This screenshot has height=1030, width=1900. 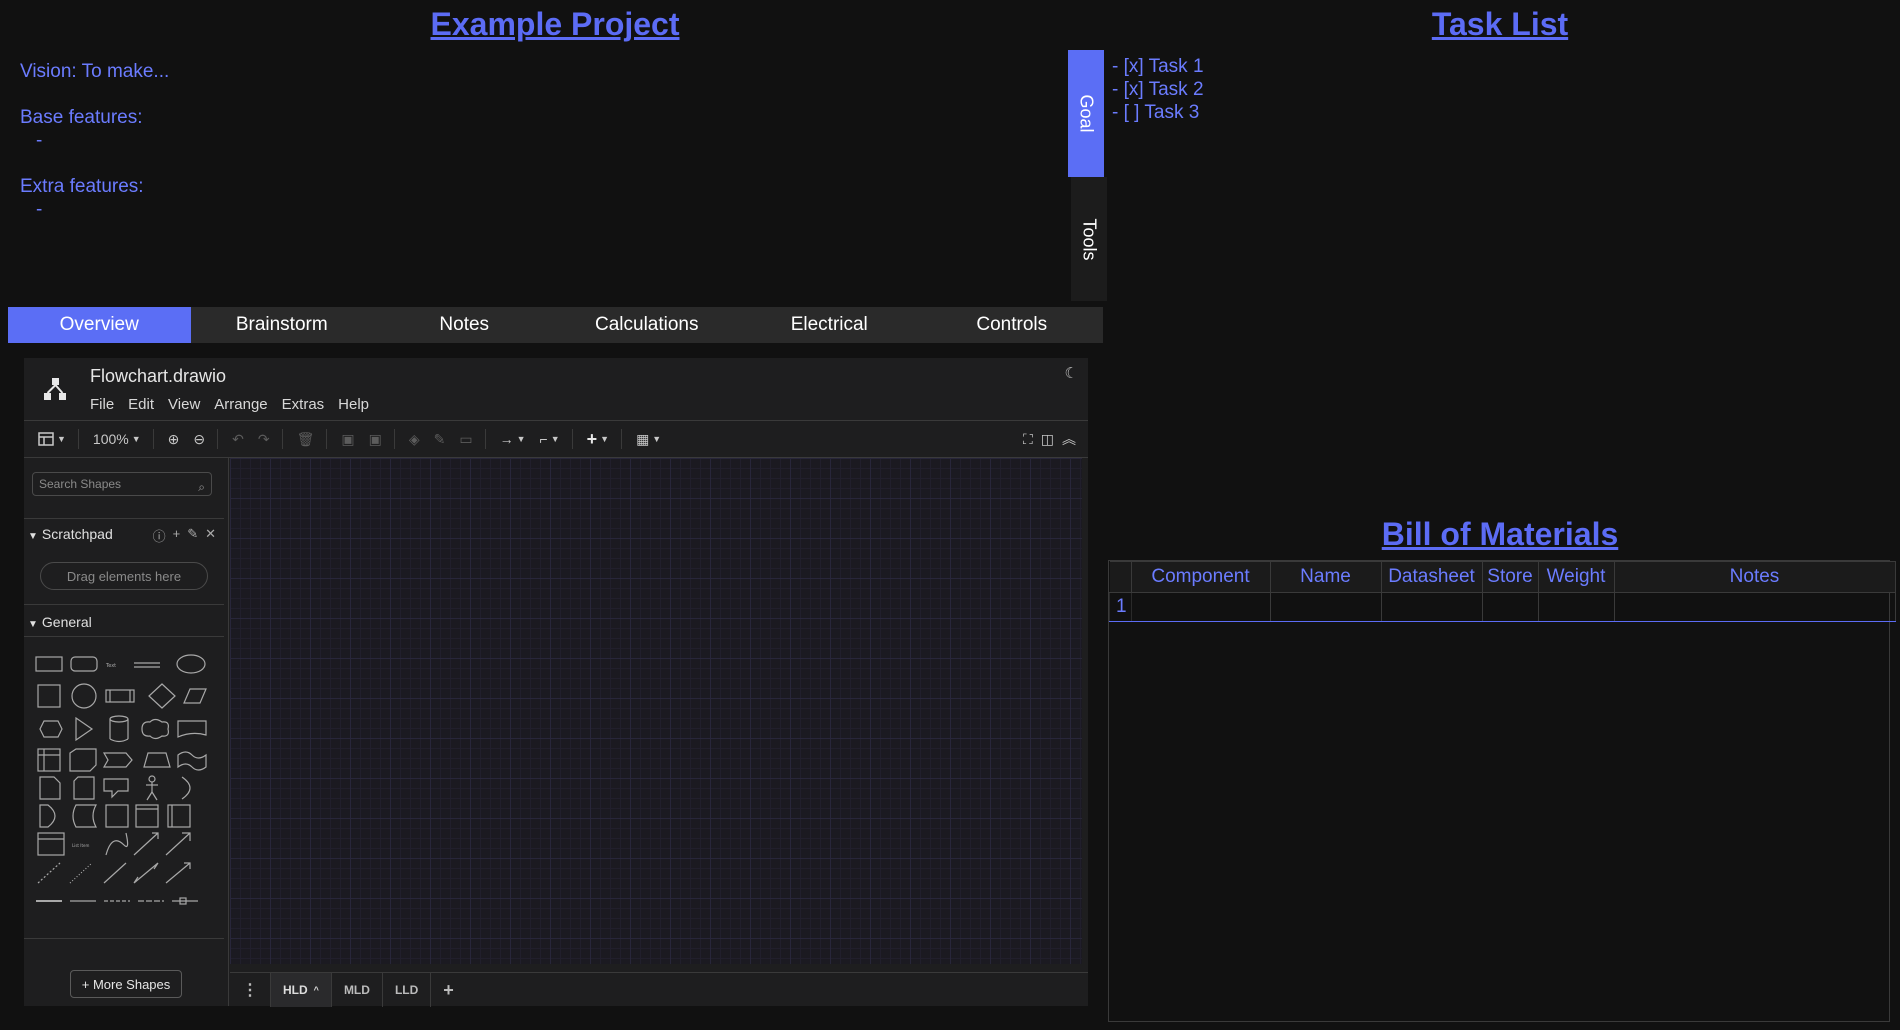 I want to click on scratchpad-actions: ⓘ + ✎ ✕, so click(x=184, y=535).